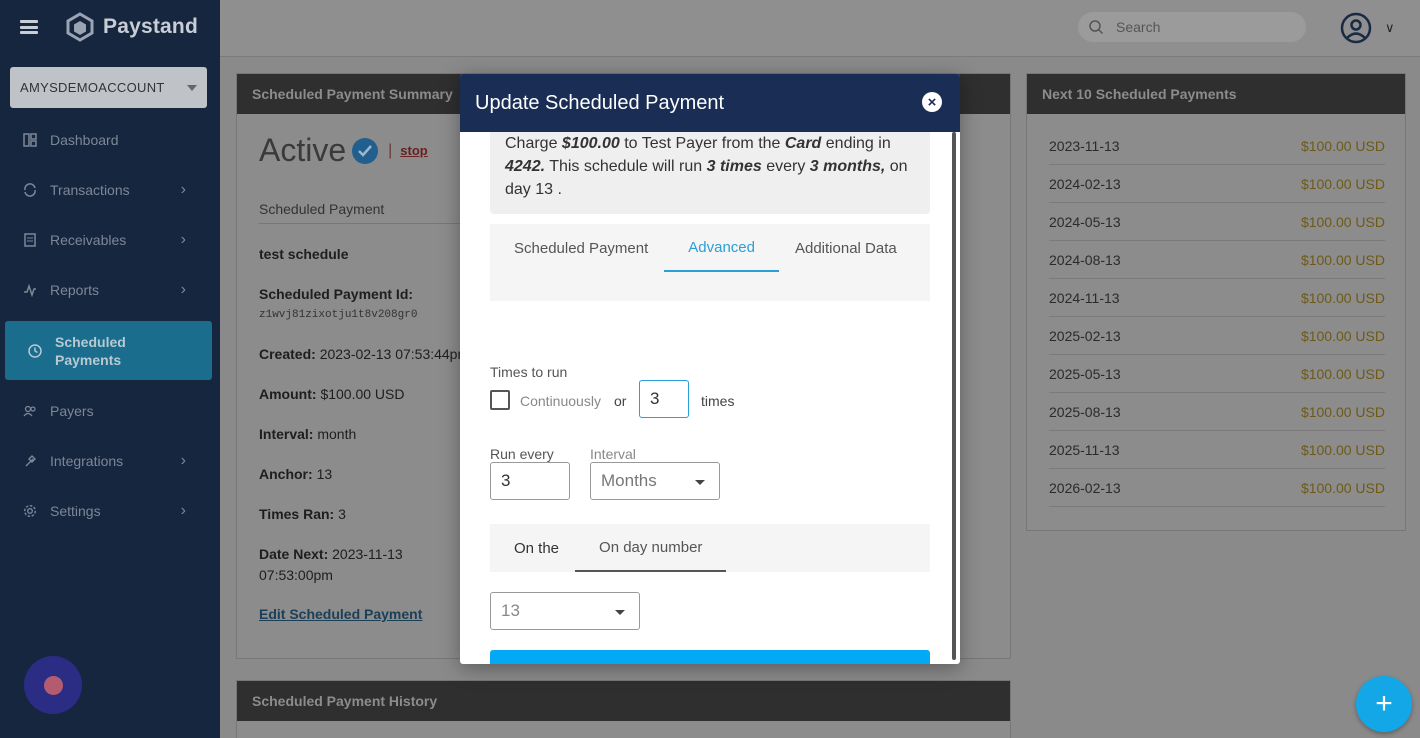 The height and width of the screenshot is (738, 1420). I want to click on sidebar-item-receivables: Receivables ›, so click(110, 240).